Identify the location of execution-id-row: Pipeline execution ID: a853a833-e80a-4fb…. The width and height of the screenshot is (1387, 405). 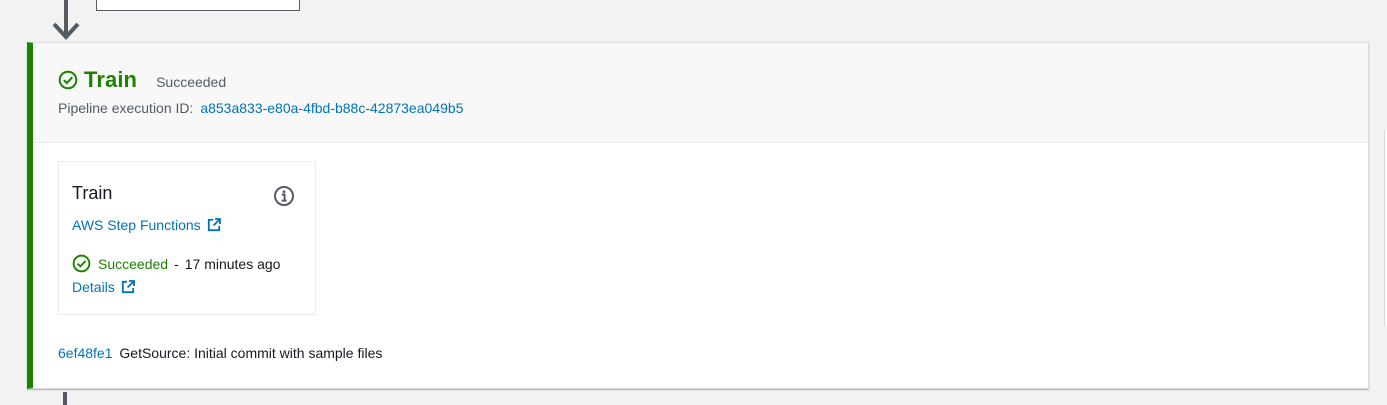
(260, 108).